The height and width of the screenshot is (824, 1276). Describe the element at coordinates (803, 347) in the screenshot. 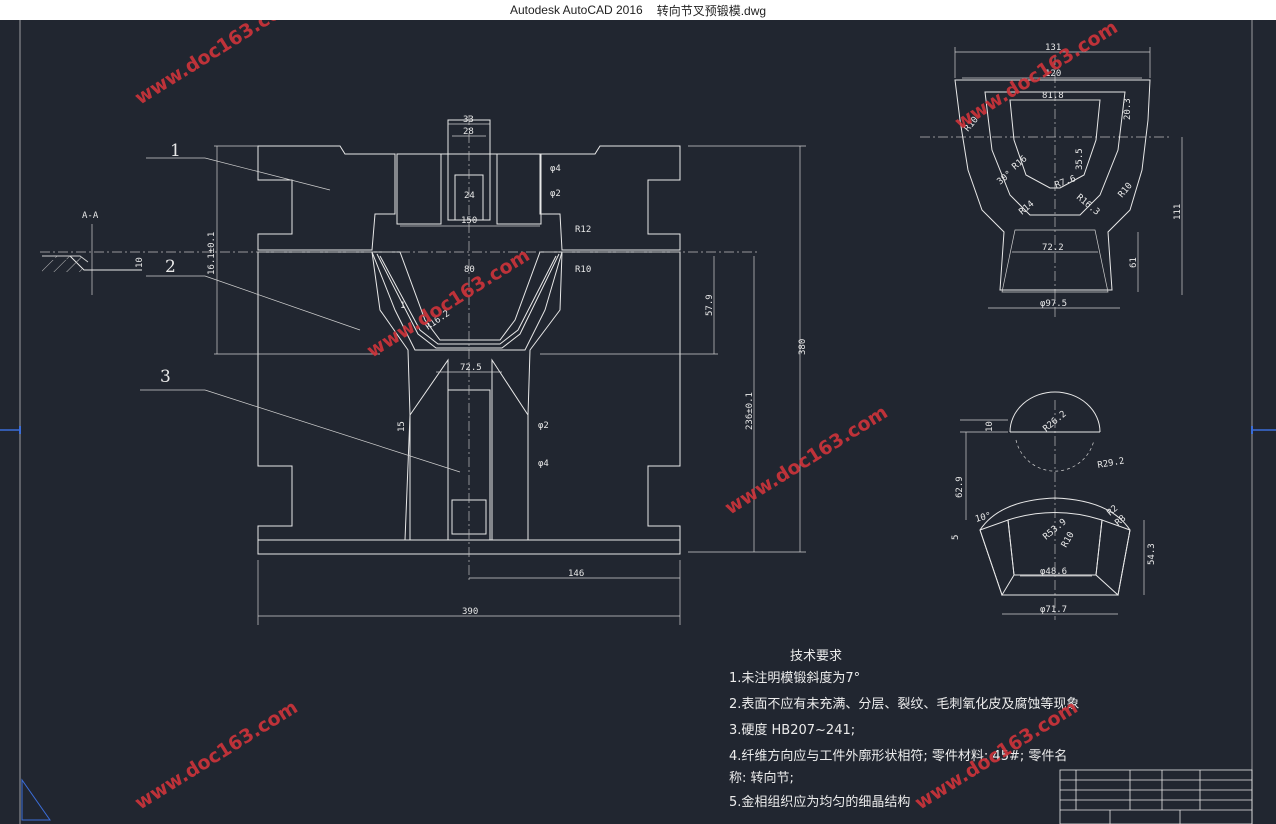

I see `dim-380: 380` at that location.